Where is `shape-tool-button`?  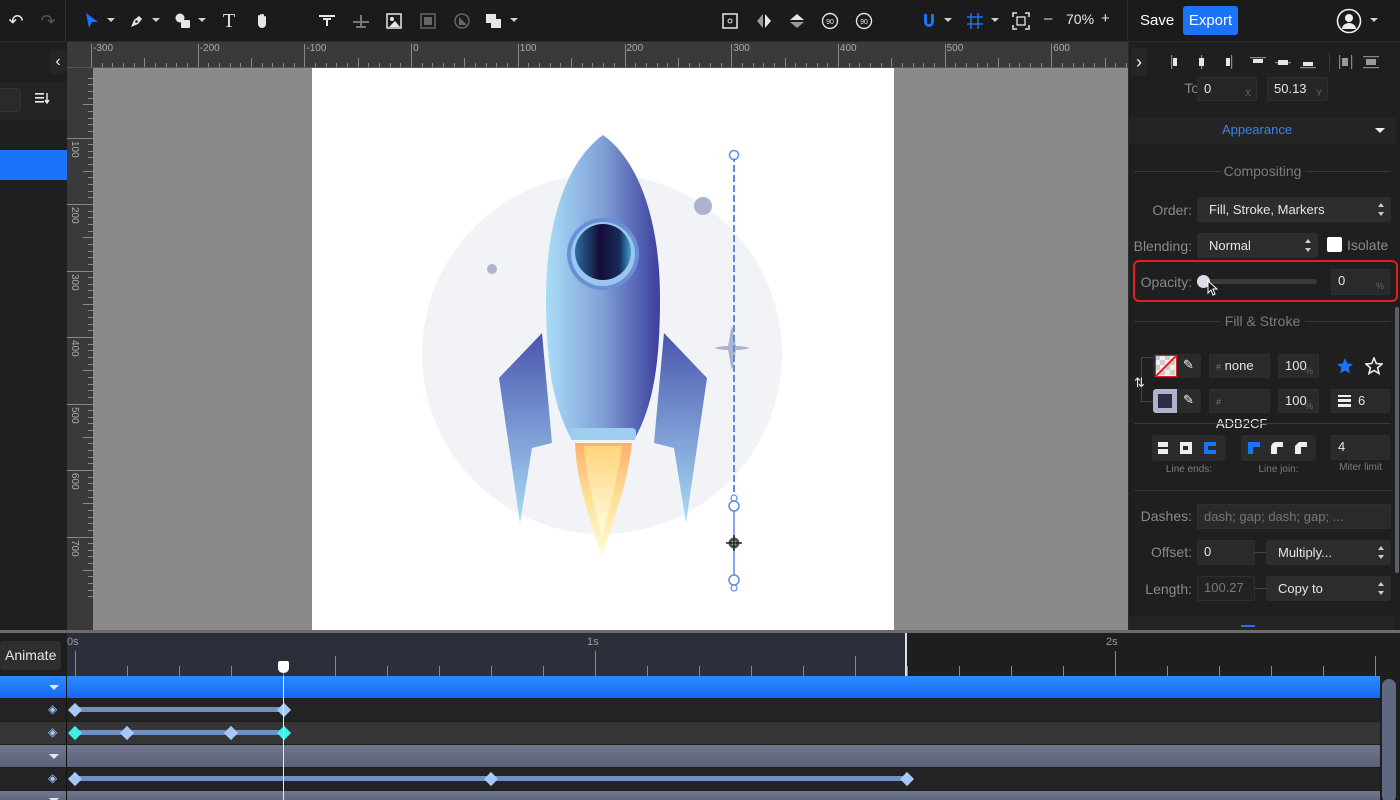 shape-tool-button is located at coordinates (183, 21).